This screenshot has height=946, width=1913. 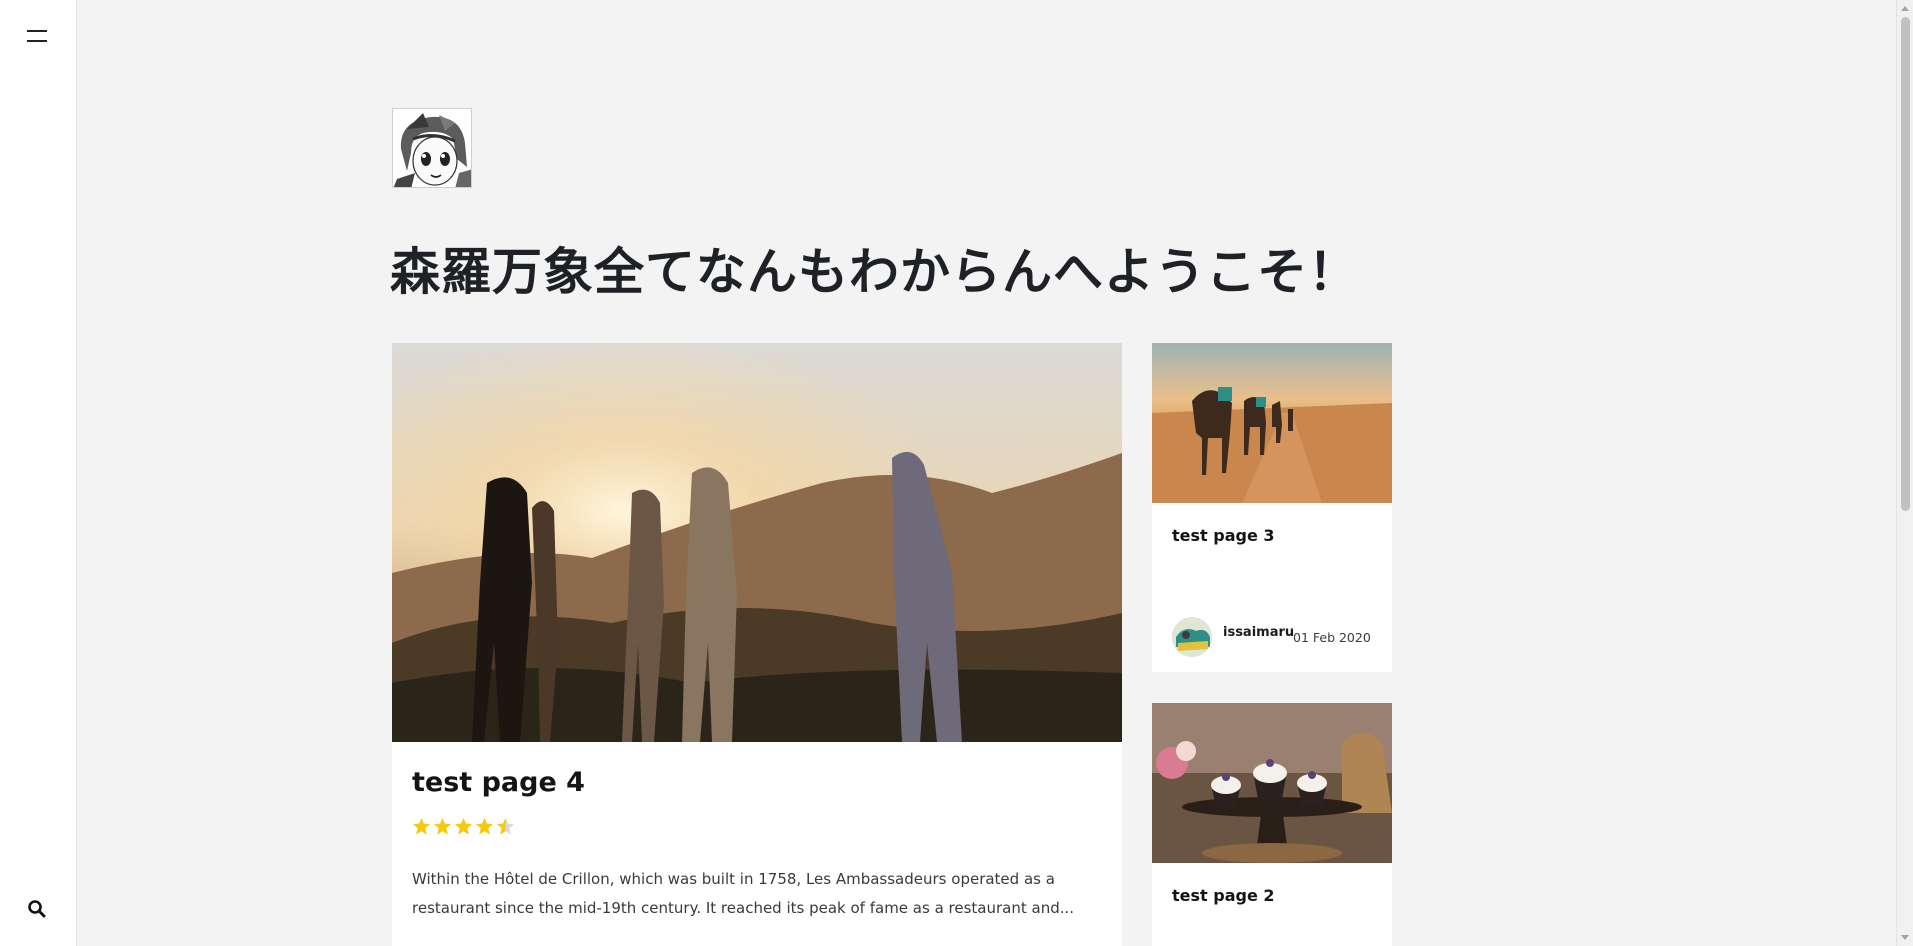 What do you see at coordinates (1192, 637) in the screenshot?
I see `avatar` at bounding box center [1192, 637].